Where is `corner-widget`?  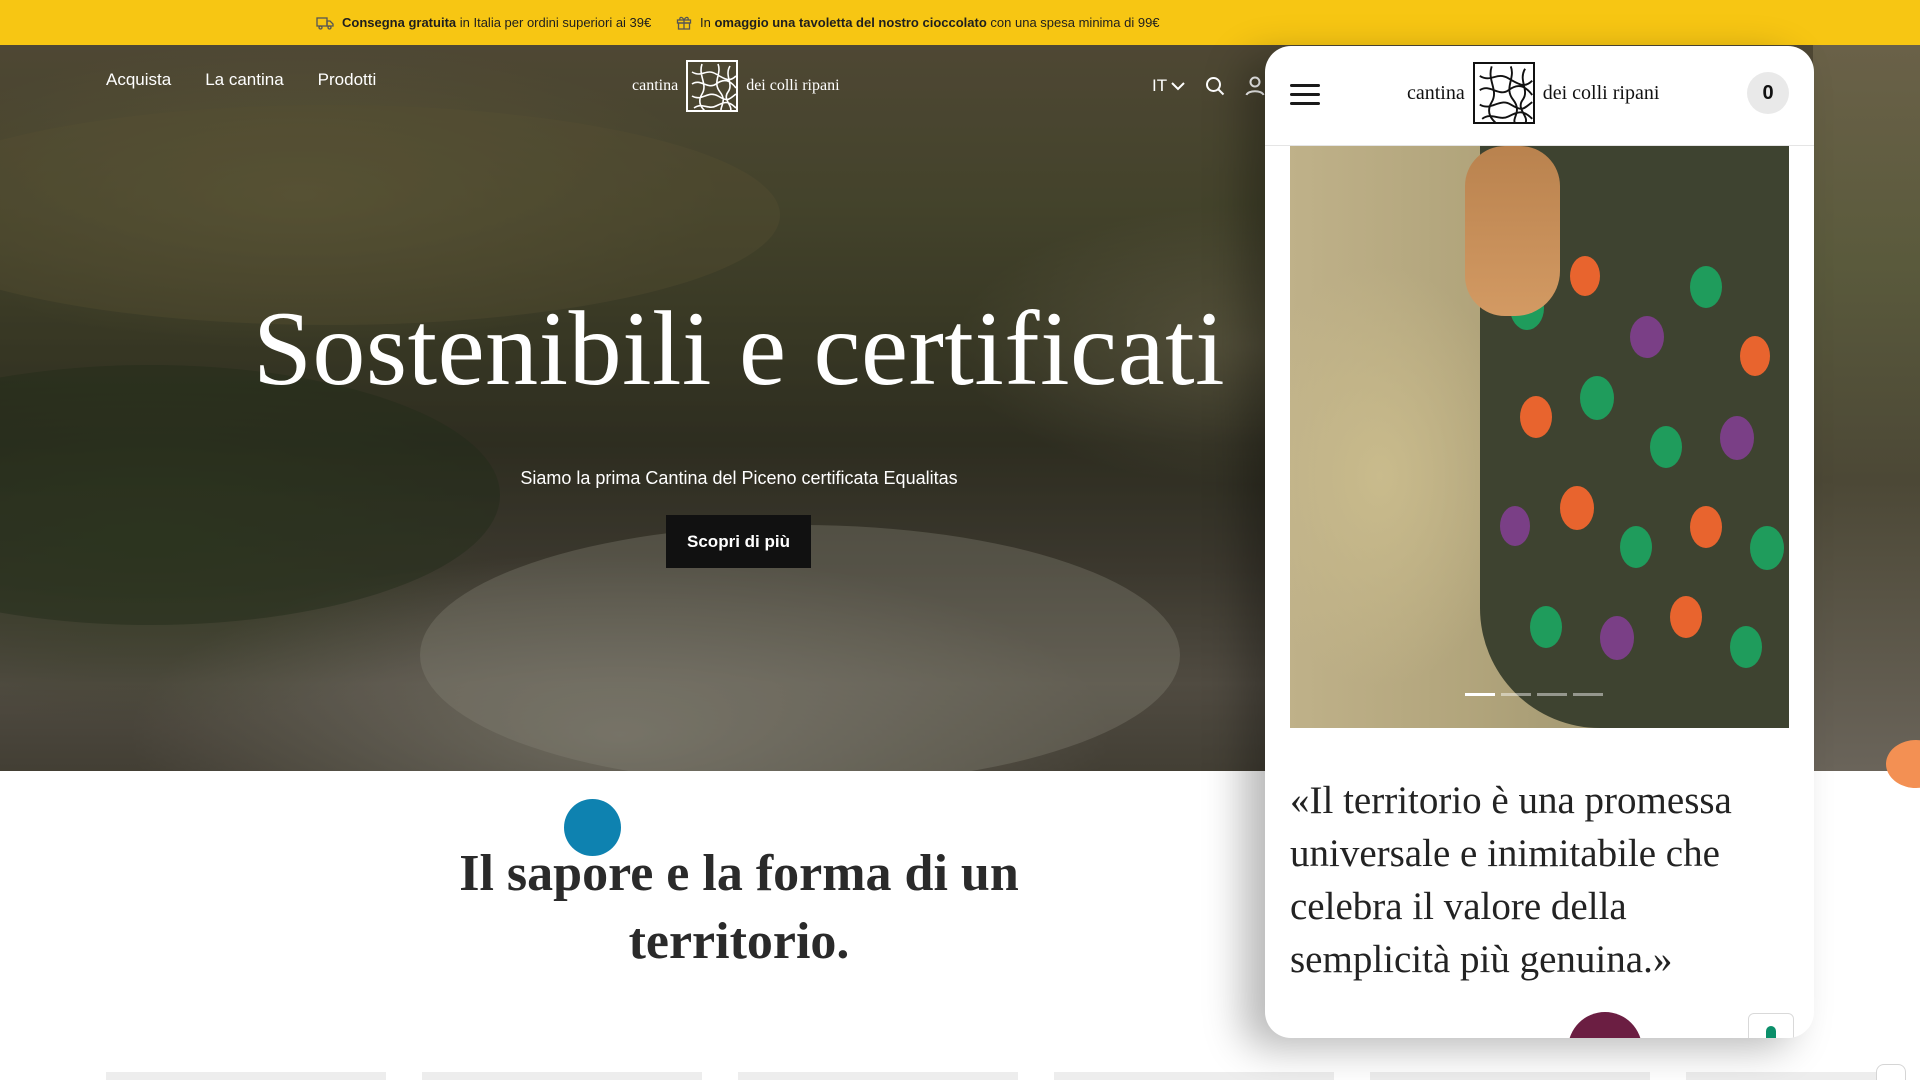 corner-widget is located at coordinates (1891, 1072).